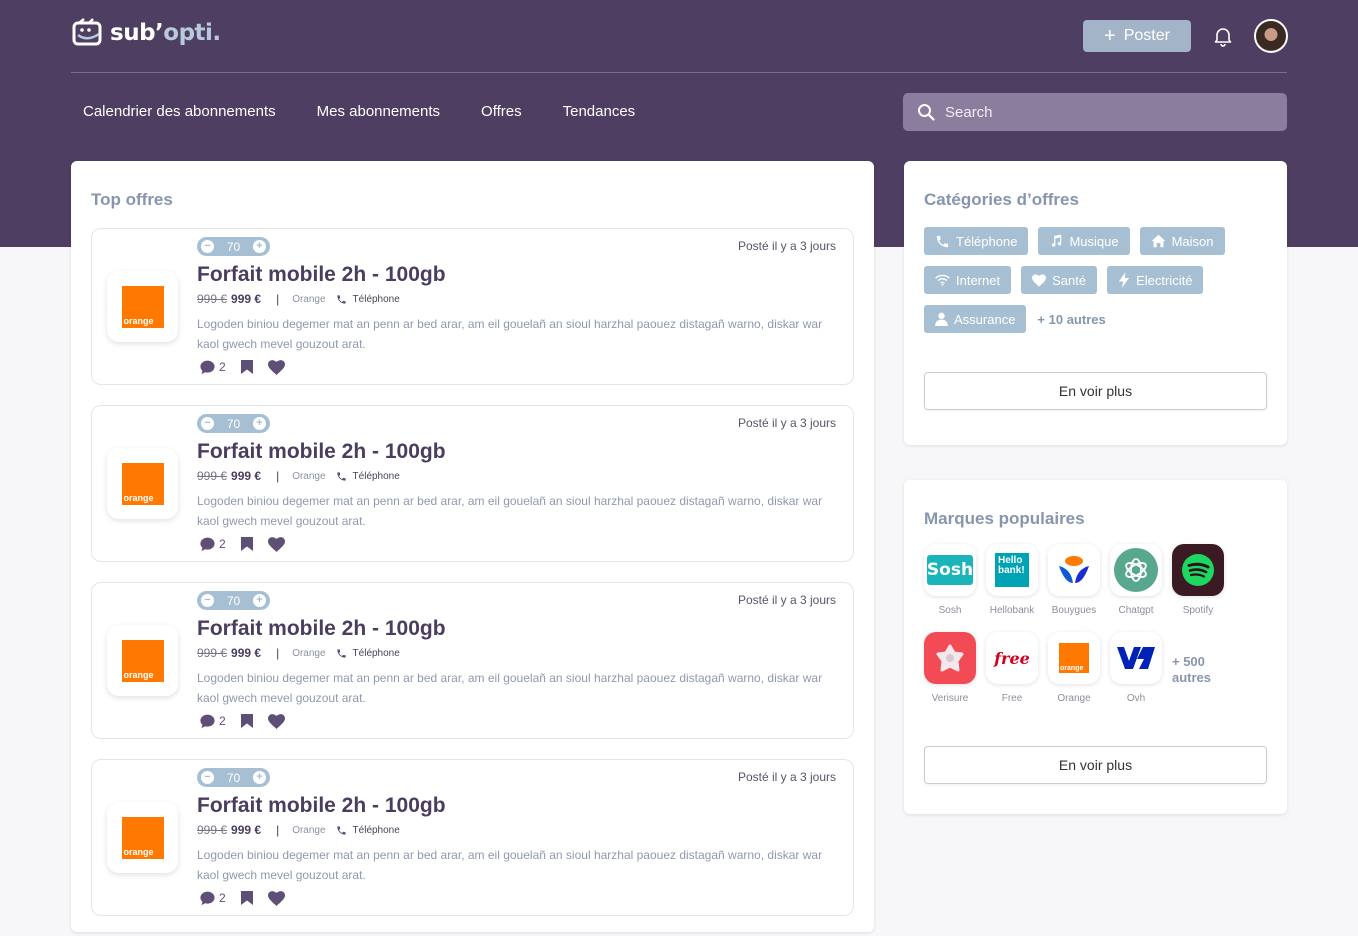 This screenshot has width=1358, height=936. I want to click on wifi-icon, so click(942, 280).